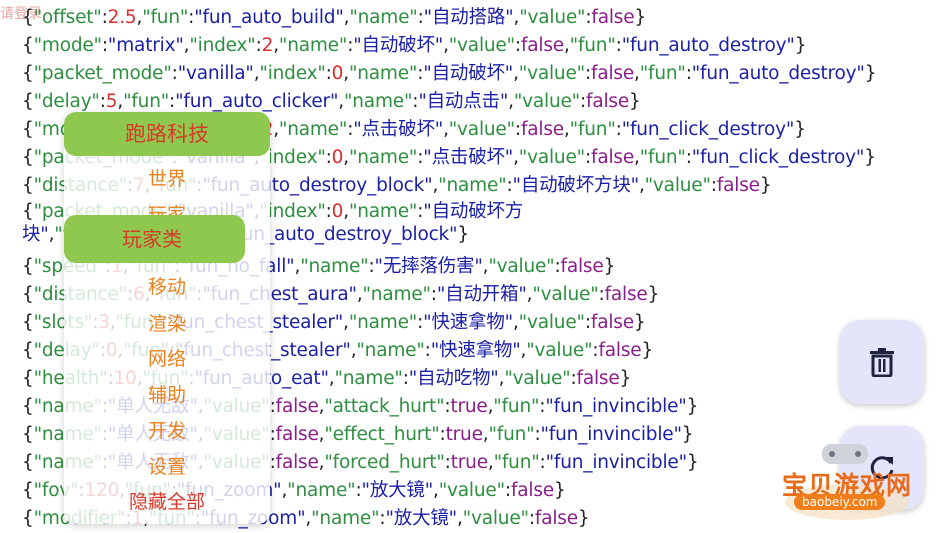  I want to click on menu-item-dev: 开发, so click(167, 431).